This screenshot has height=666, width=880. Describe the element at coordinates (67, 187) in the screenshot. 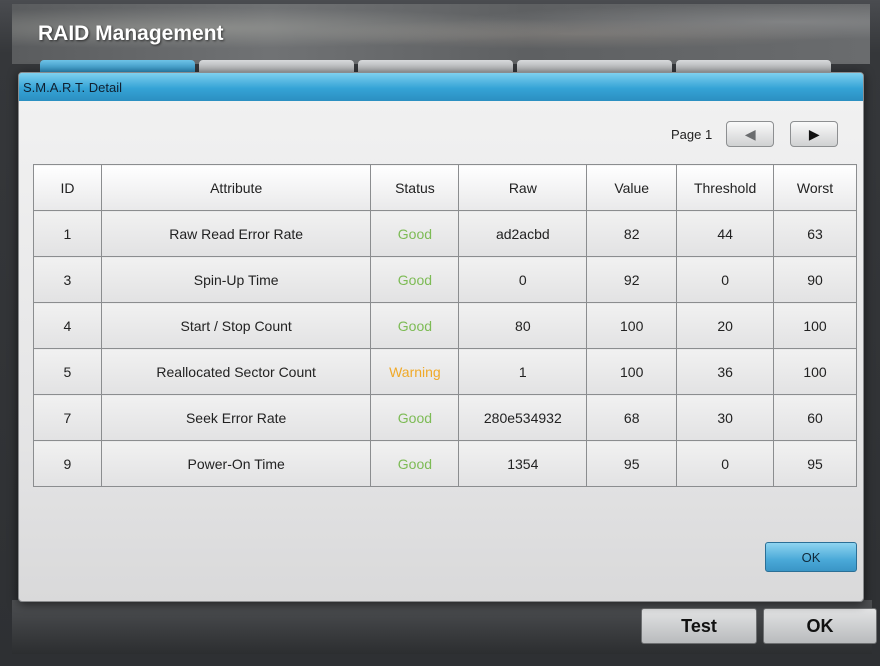

I see `column-header-id: ID` at that location.